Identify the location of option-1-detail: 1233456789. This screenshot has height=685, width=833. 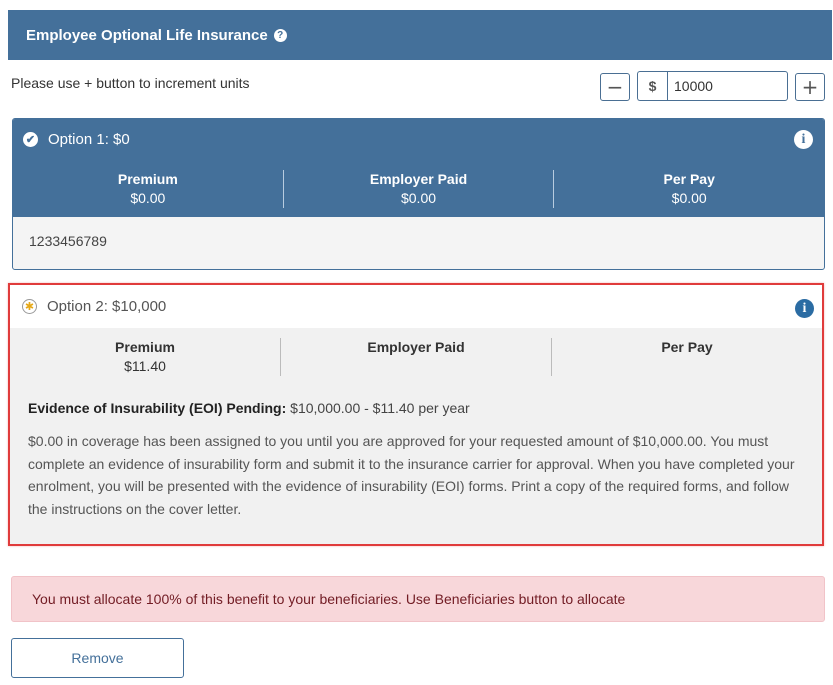
(68, 241).